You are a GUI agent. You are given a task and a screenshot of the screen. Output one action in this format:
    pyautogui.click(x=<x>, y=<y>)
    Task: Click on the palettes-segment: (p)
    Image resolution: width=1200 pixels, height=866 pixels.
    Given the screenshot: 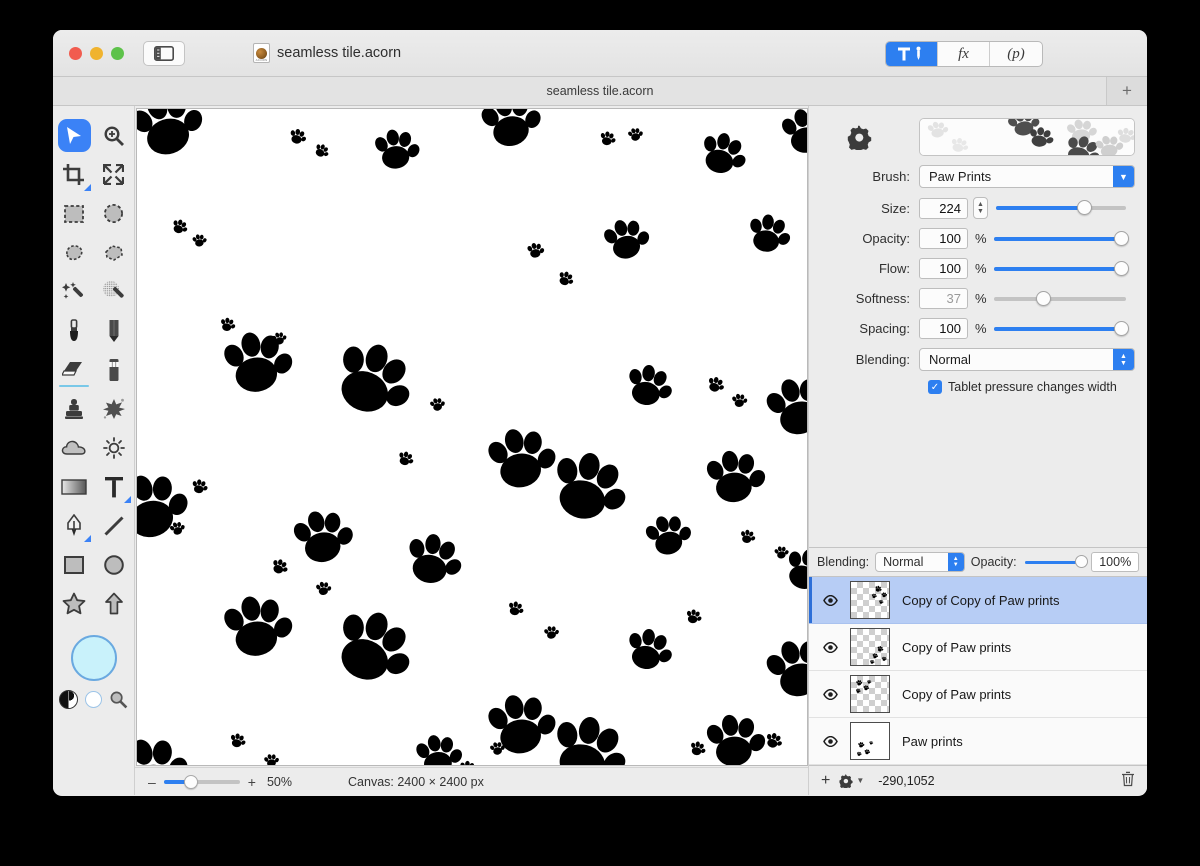 What is the action you would take?
    pyautogui.click(x=1016, y=54)
    